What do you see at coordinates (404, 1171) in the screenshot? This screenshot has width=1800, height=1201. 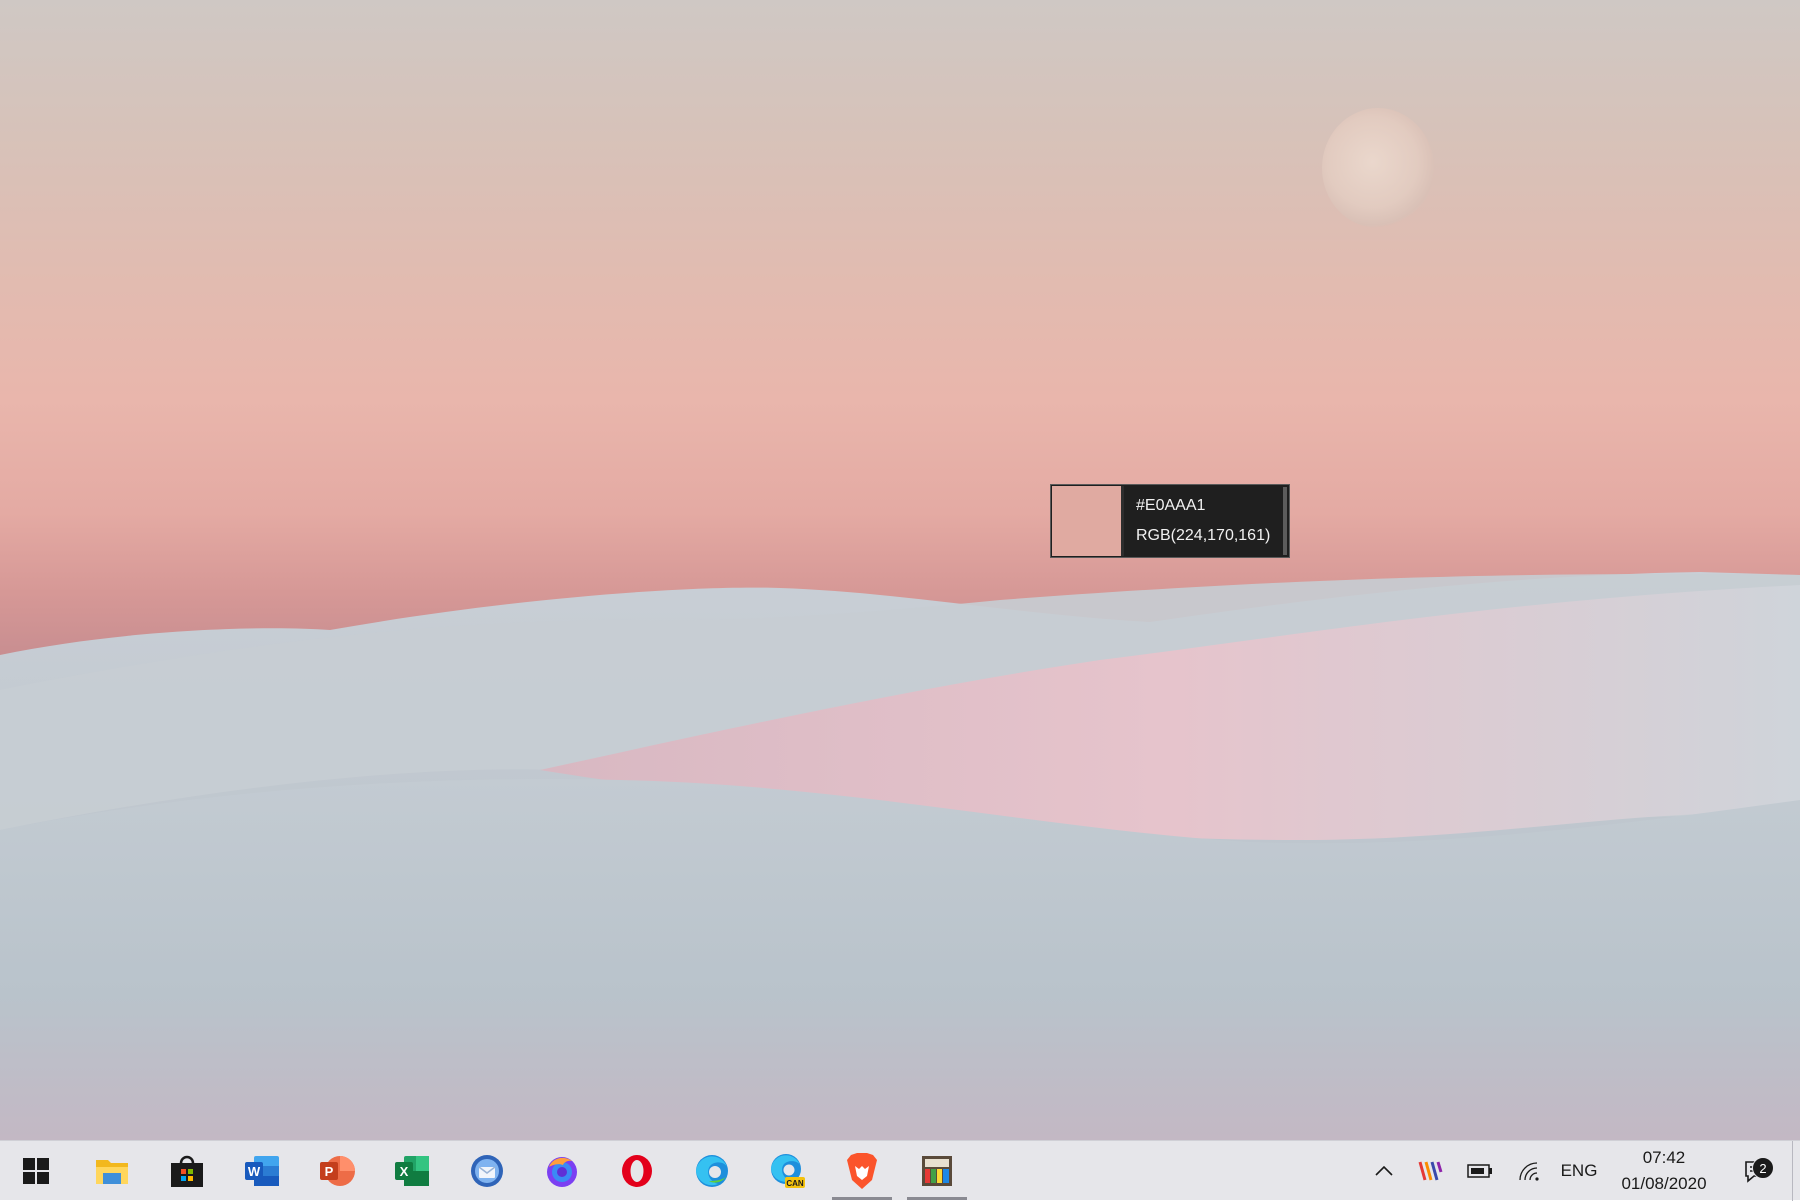 I see `svg-text: X` at bounding box center [404, 1171].